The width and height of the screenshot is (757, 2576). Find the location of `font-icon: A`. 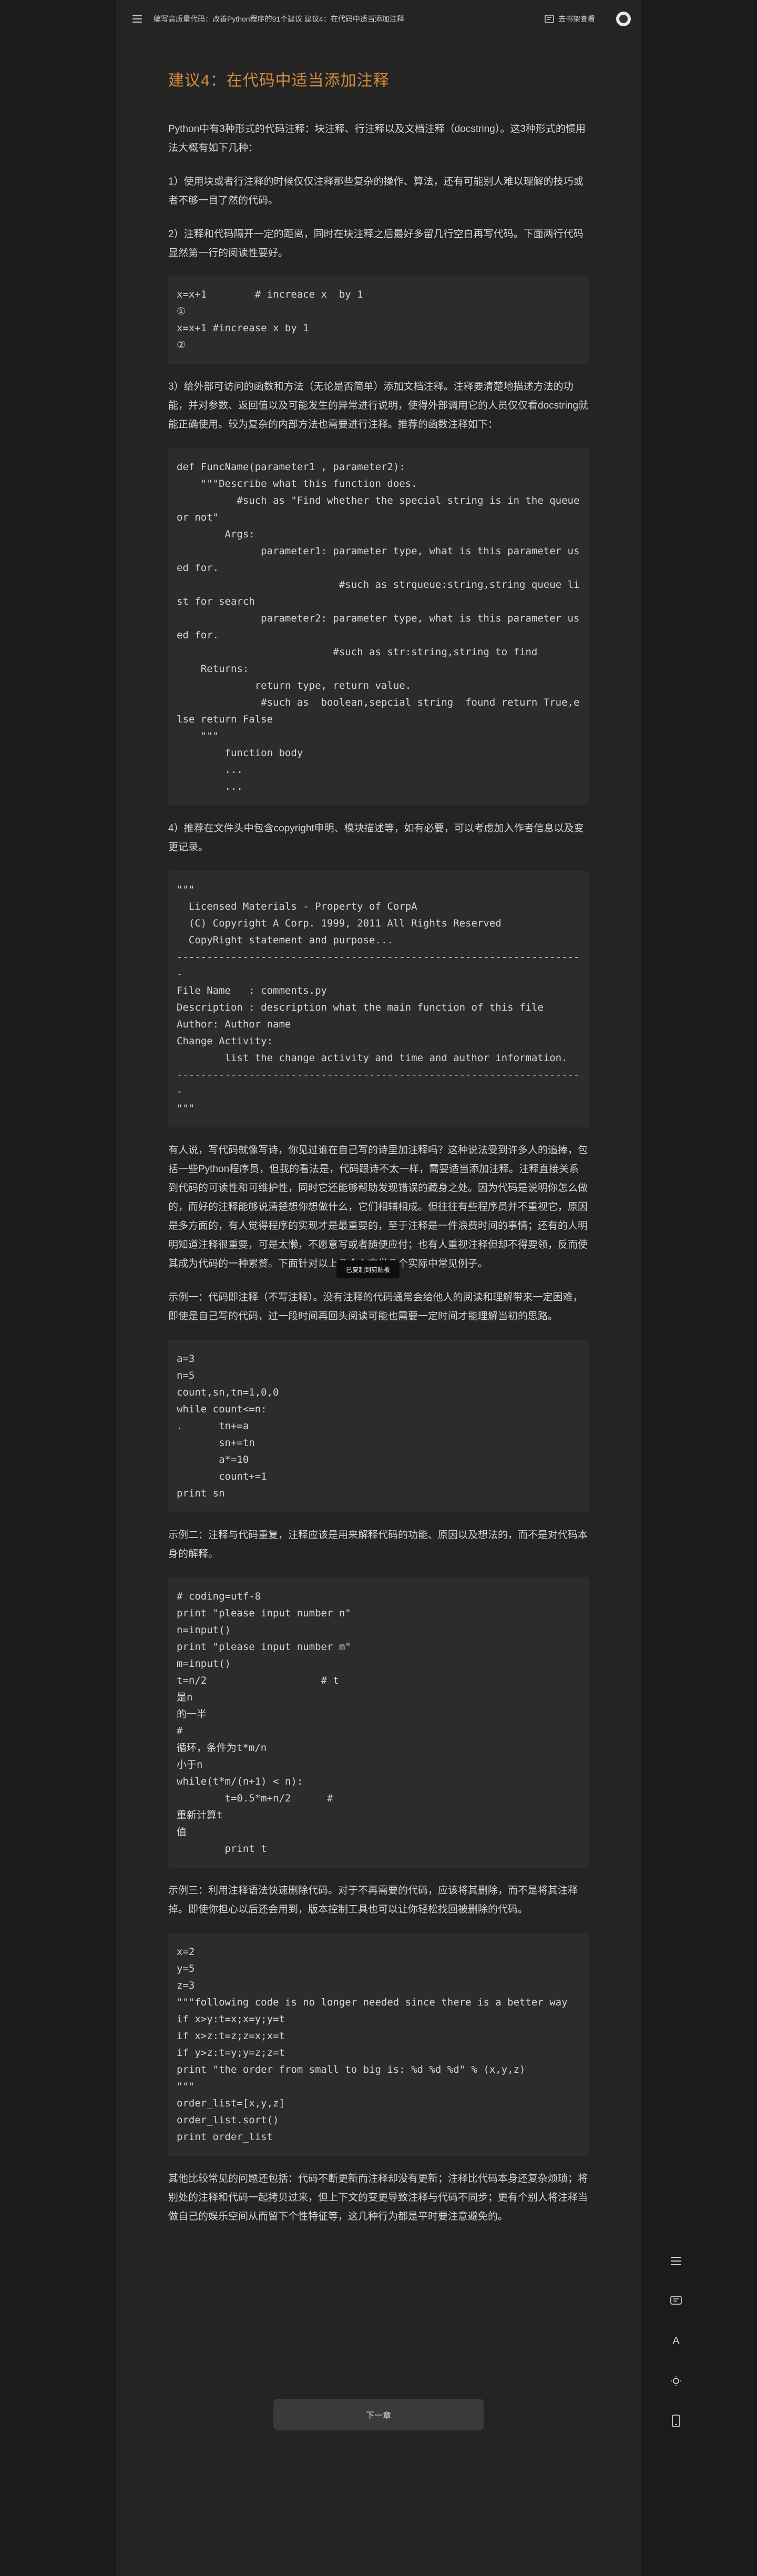

font-icon: A is located at coordinates (676, 2341).